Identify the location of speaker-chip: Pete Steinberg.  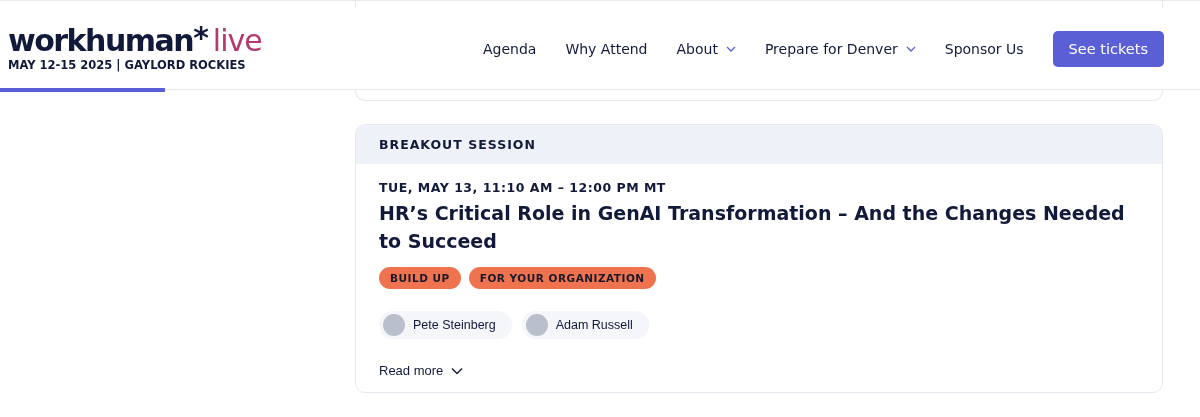
(445, 325).